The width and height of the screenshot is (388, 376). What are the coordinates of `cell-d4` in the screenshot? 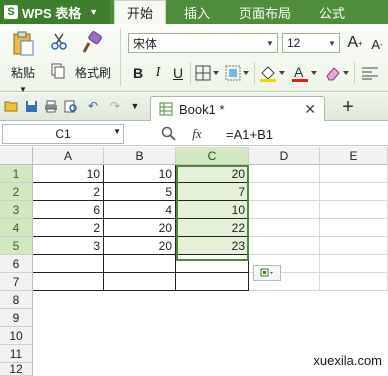 It's located at (284, 228).